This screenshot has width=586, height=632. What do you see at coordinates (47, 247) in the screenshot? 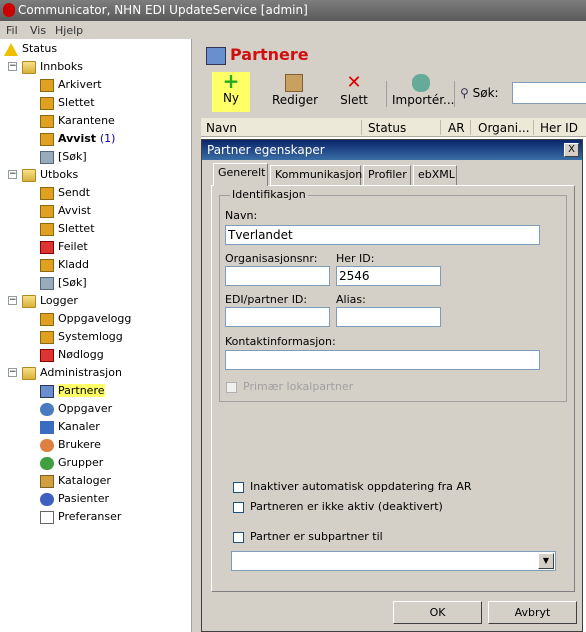
I see `error-mail-icon` at bounding box center [47, 247].